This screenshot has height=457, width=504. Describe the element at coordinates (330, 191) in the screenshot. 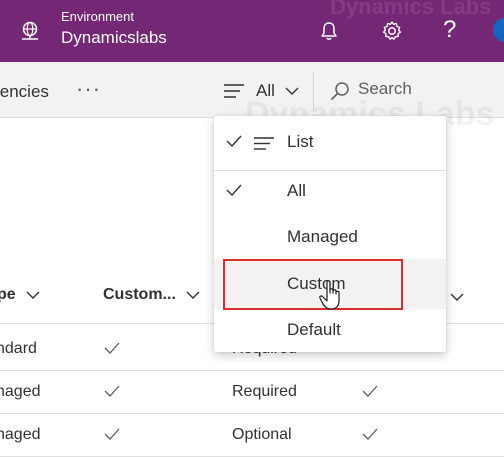

I see `menu-item-all: All` at that location.